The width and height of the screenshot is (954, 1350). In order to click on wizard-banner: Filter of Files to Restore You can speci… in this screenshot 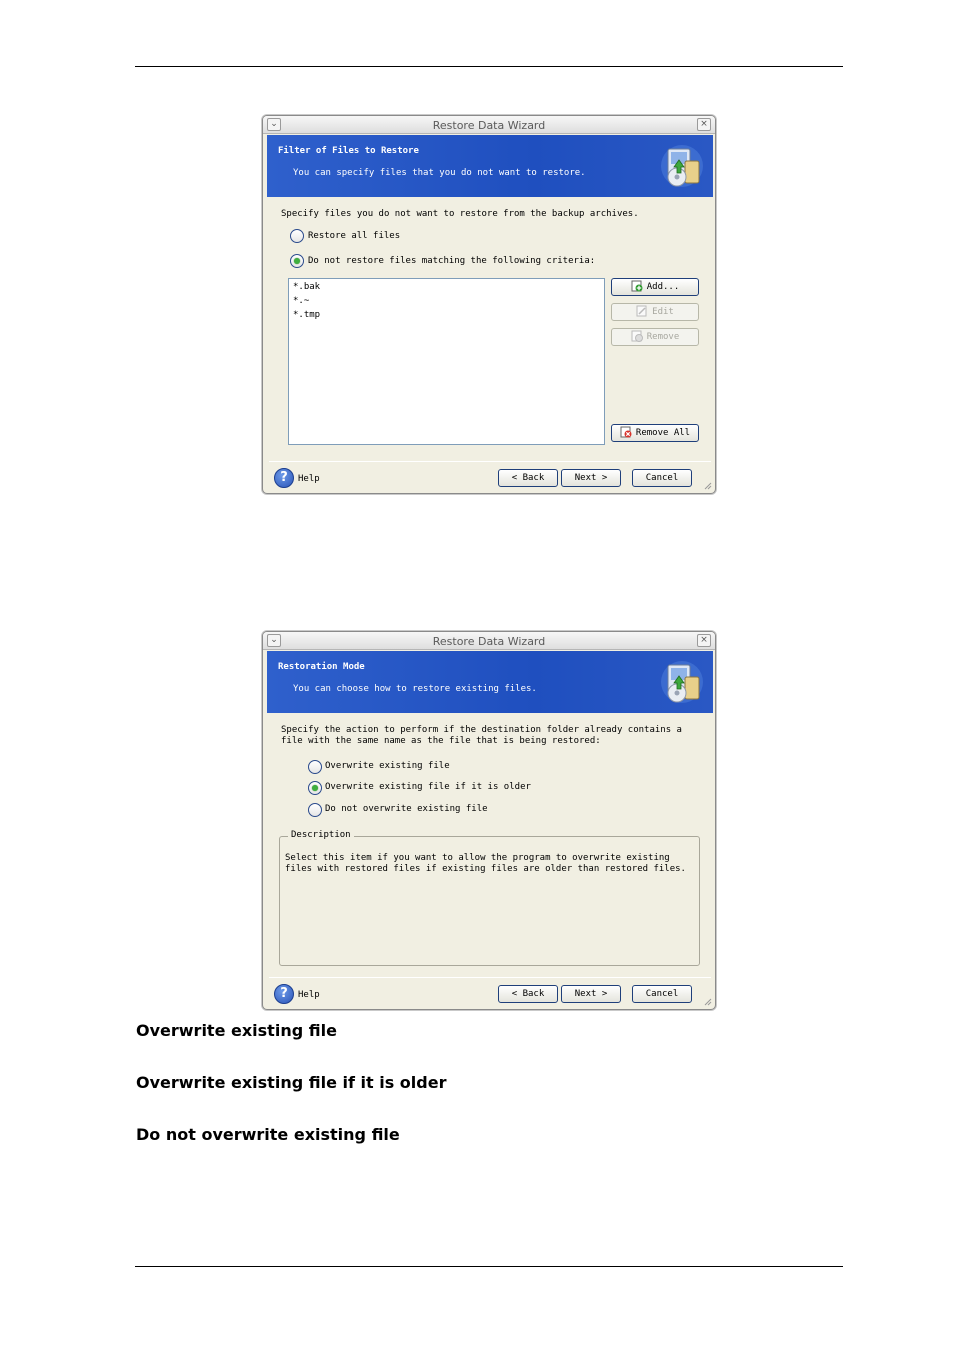, I will do `click(490, 166)`.